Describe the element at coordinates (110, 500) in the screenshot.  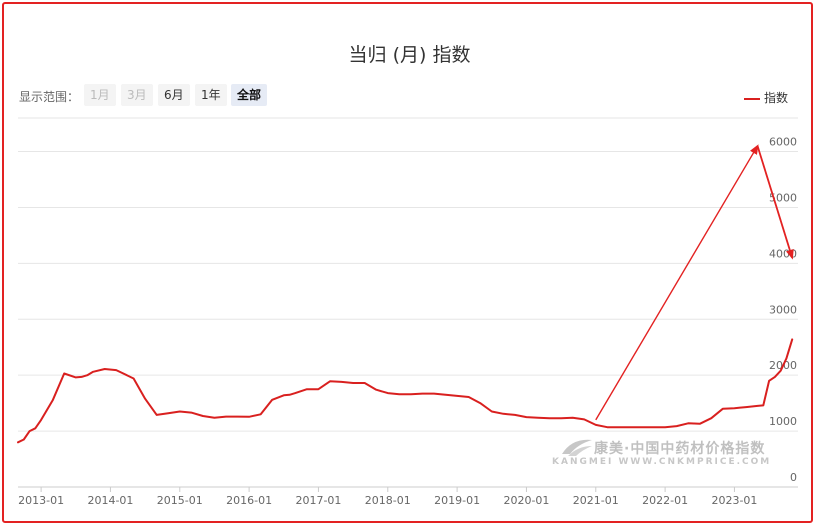
I see `x-tick-label: 2014-01` at that location.